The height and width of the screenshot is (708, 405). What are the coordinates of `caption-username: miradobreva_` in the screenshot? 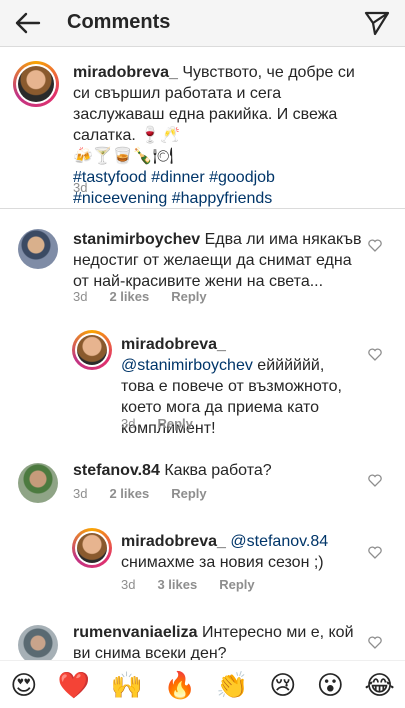 It's located at (125, 72).